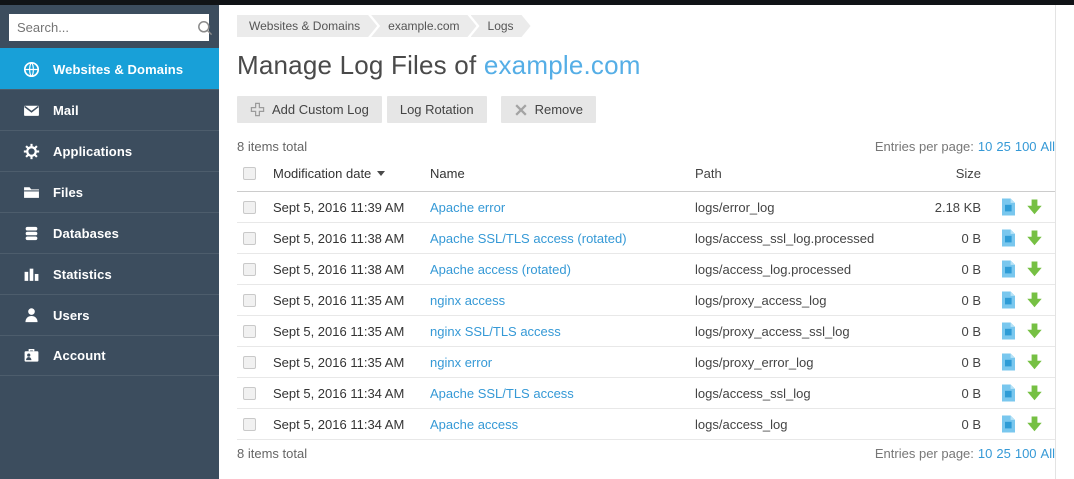  Describe the element at coordinates (812, 173) in the screenshot. I see `column-header-path: Path` at that location.